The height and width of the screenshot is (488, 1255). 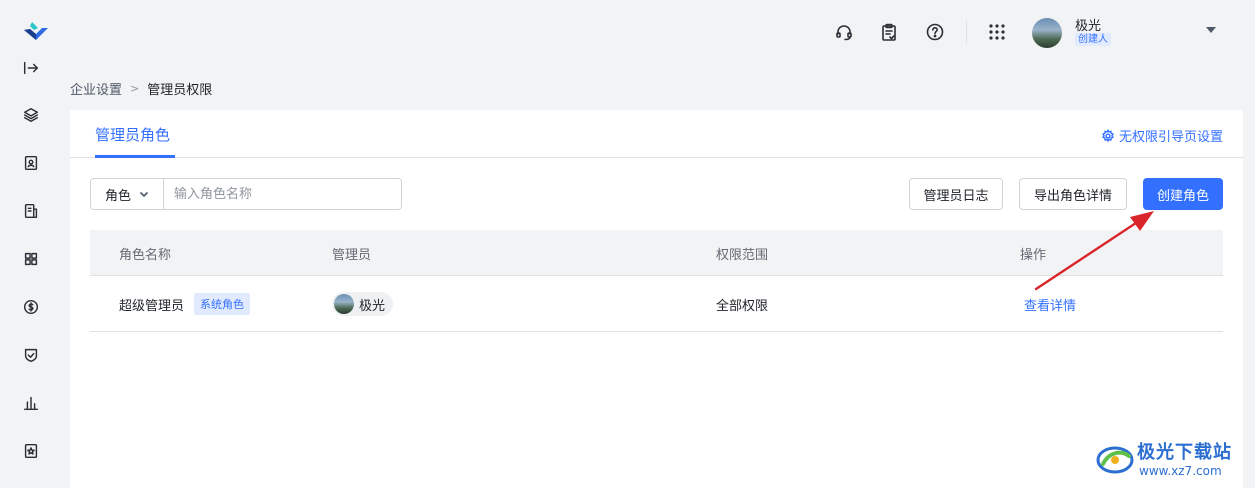 What do you see at coordinates (1093, 39) in the screenshot?
I see `user-role-badge: 创建人` at bounding box center [1093, 39].